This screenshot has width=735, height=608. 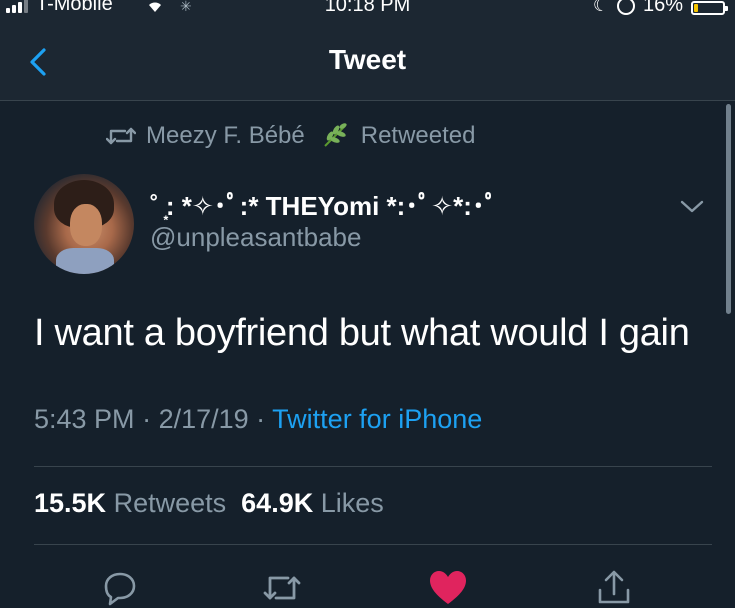 What do you see at coordinates (203, 419) in the screenshot?
I see `tweet-date: 2/17/19` at bounding box center [203, 419].